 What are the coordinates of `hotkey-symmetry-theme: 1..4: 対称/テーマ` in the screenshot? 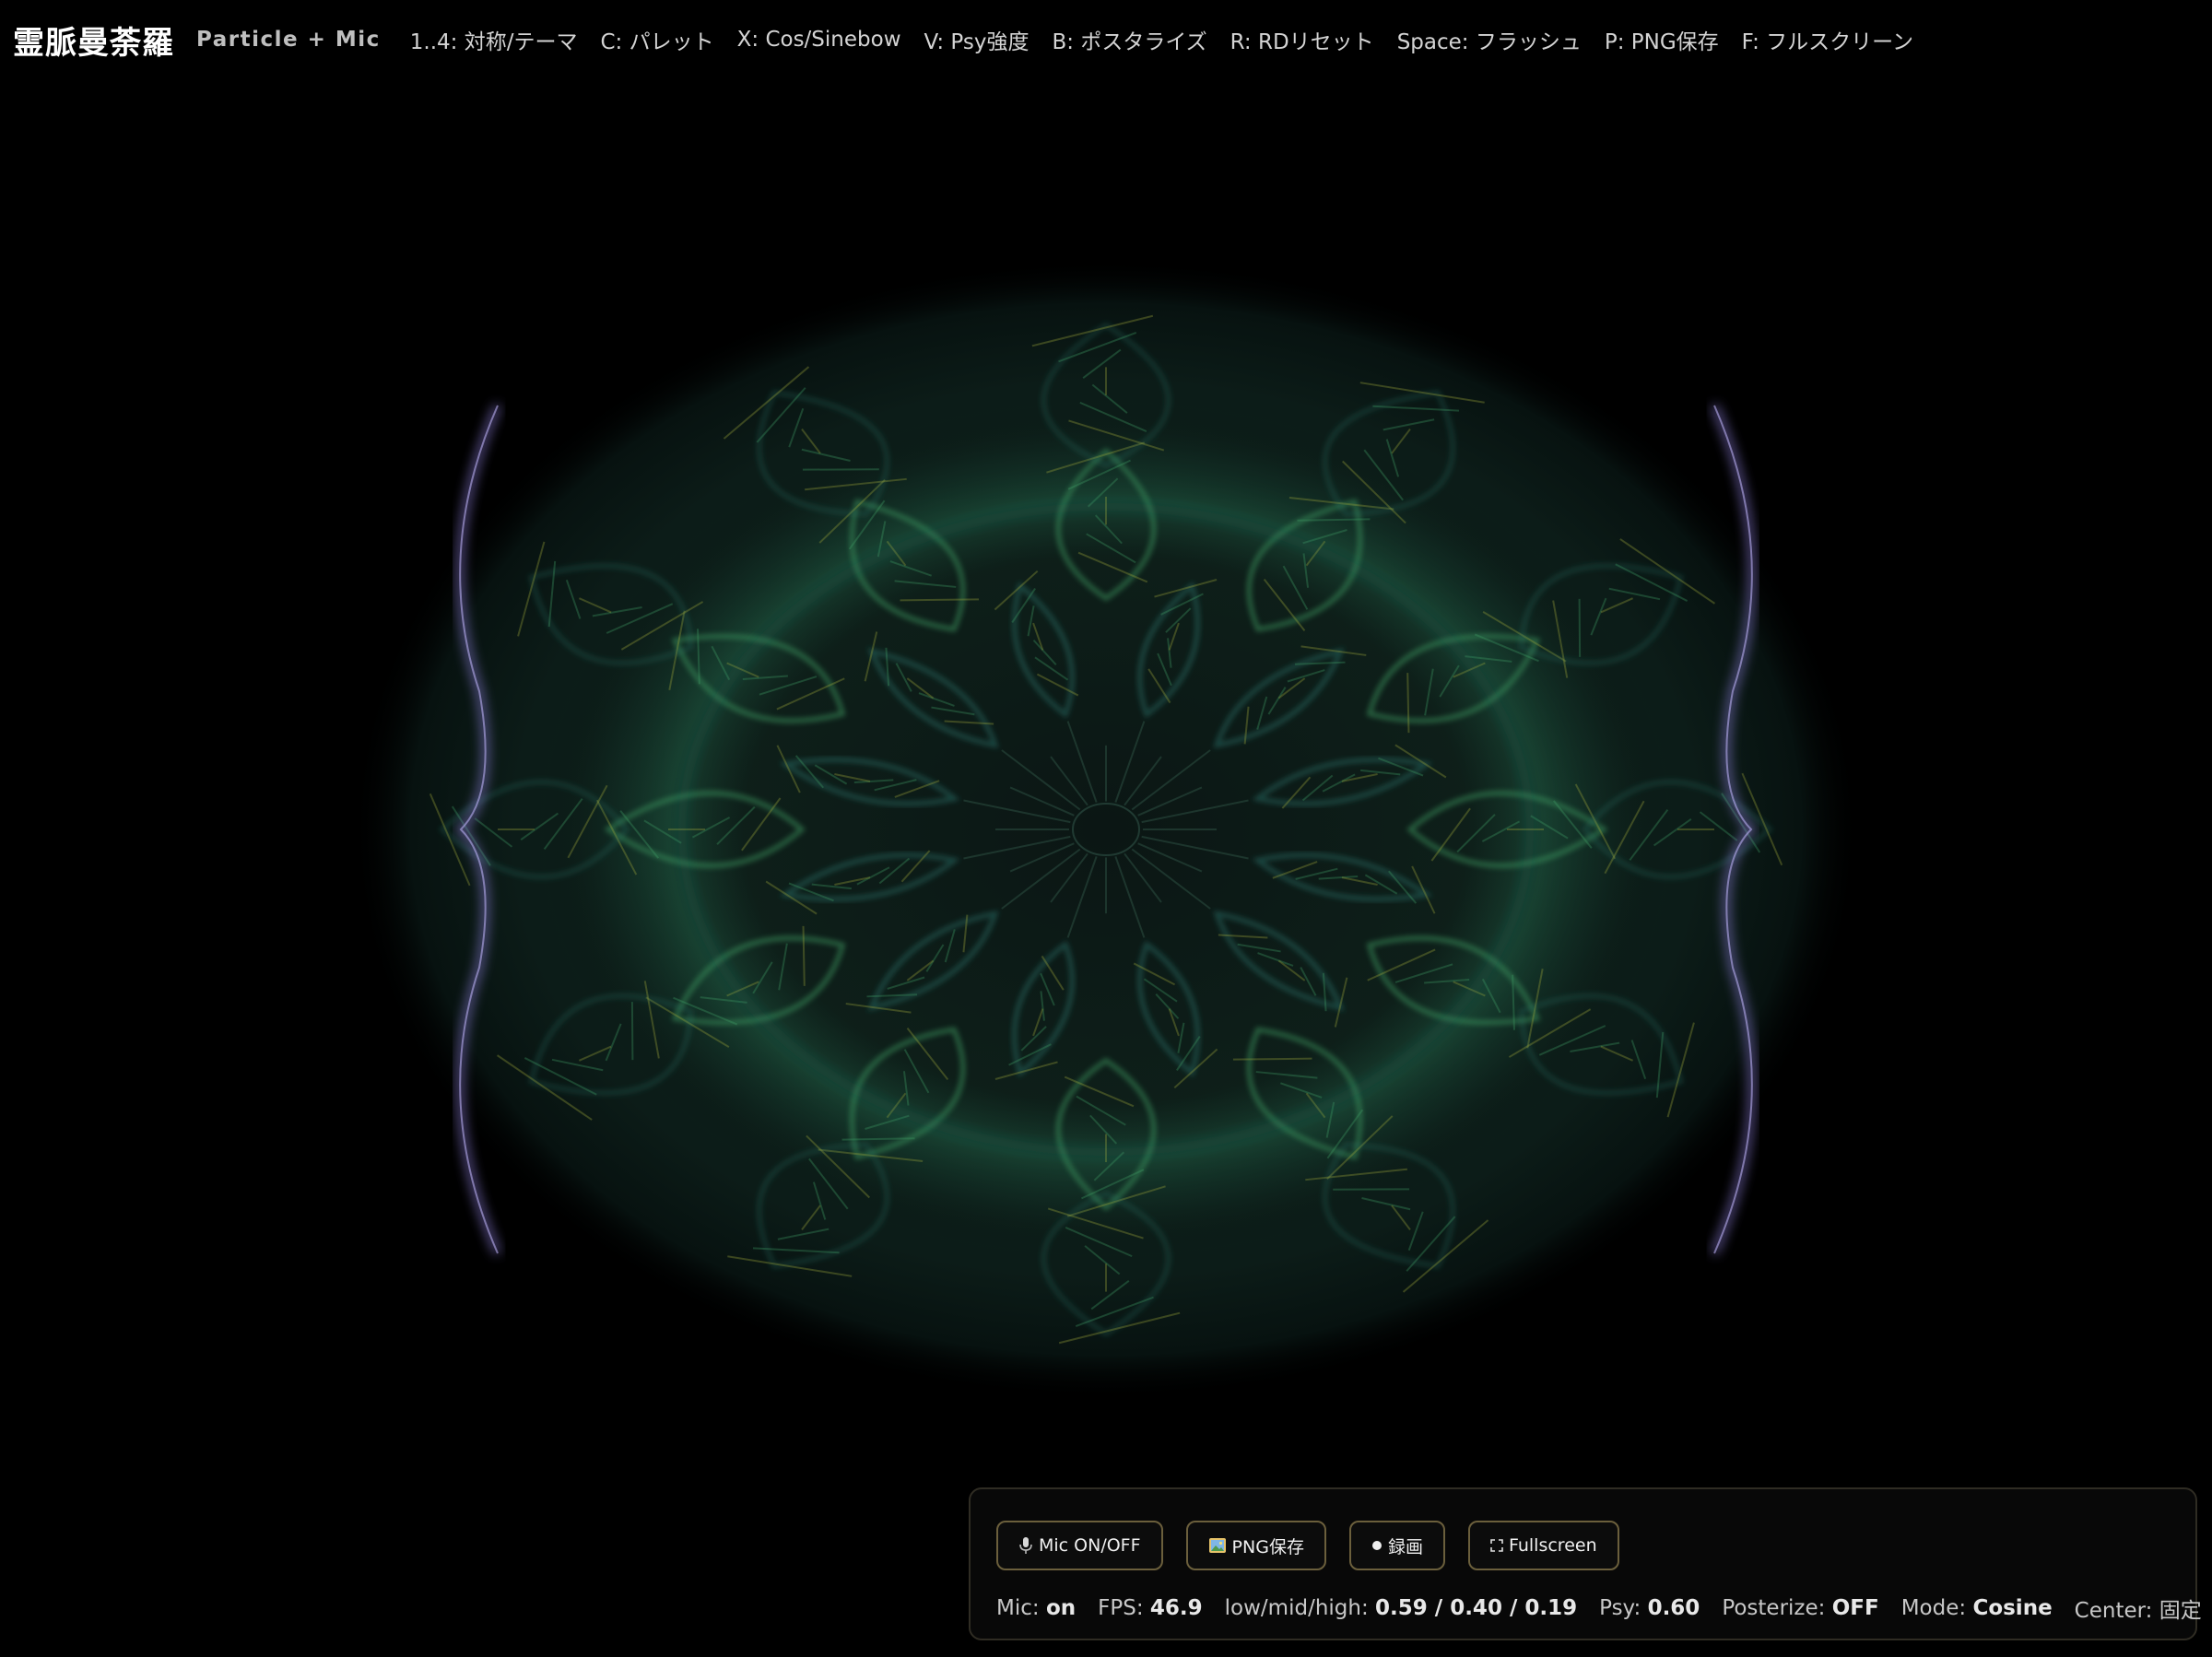 It's located at (493, 42).